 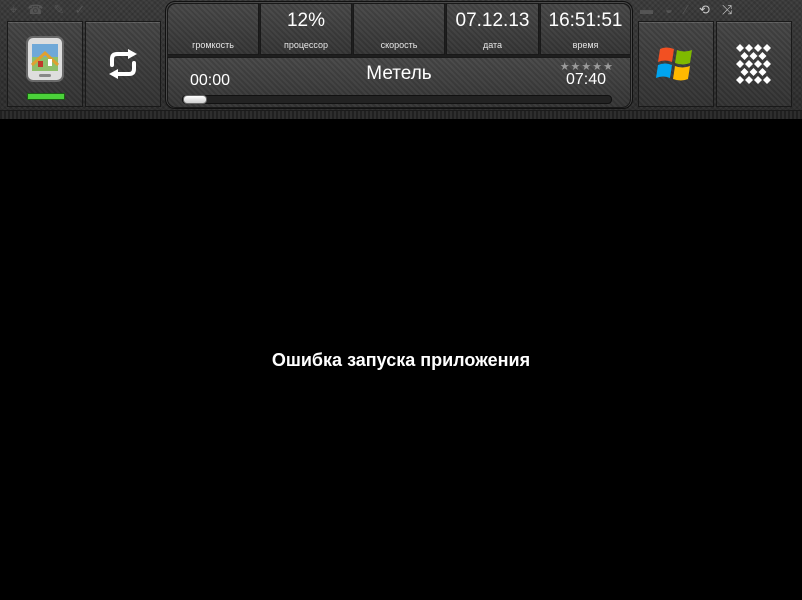 I want to click on menu-button, so click(x=754, y=64).